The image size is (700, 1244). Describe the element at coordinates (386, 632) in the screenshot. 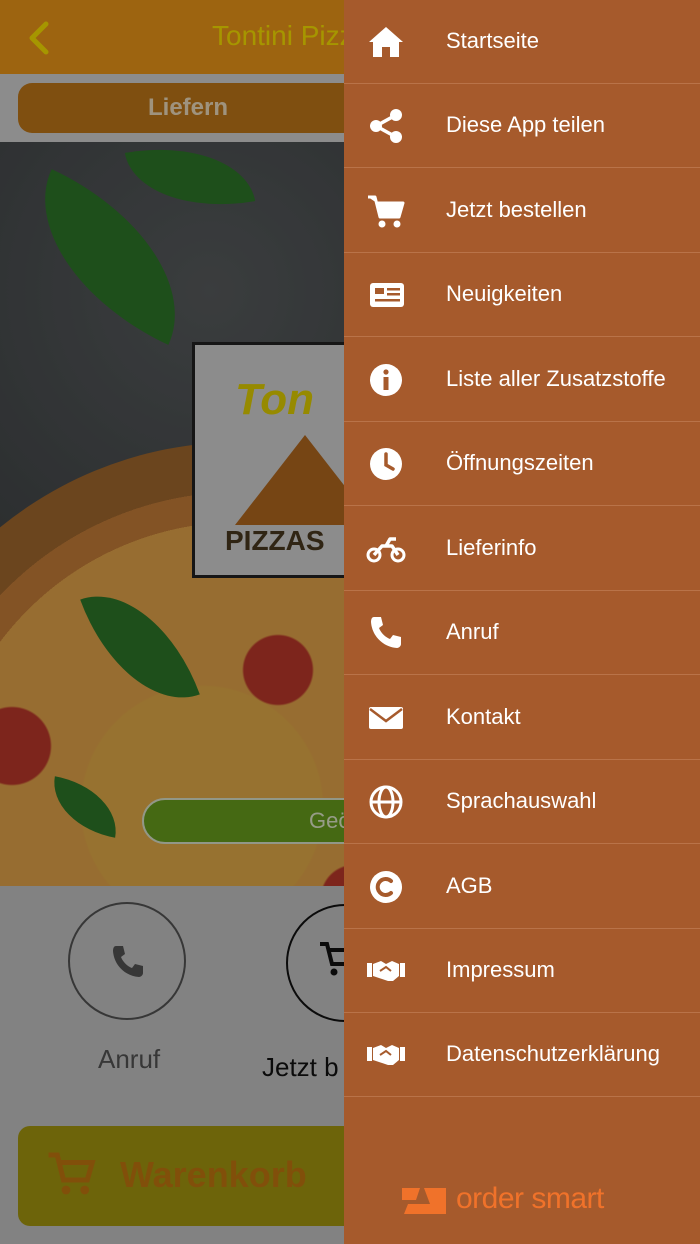

I see `phone-icon` at that location.